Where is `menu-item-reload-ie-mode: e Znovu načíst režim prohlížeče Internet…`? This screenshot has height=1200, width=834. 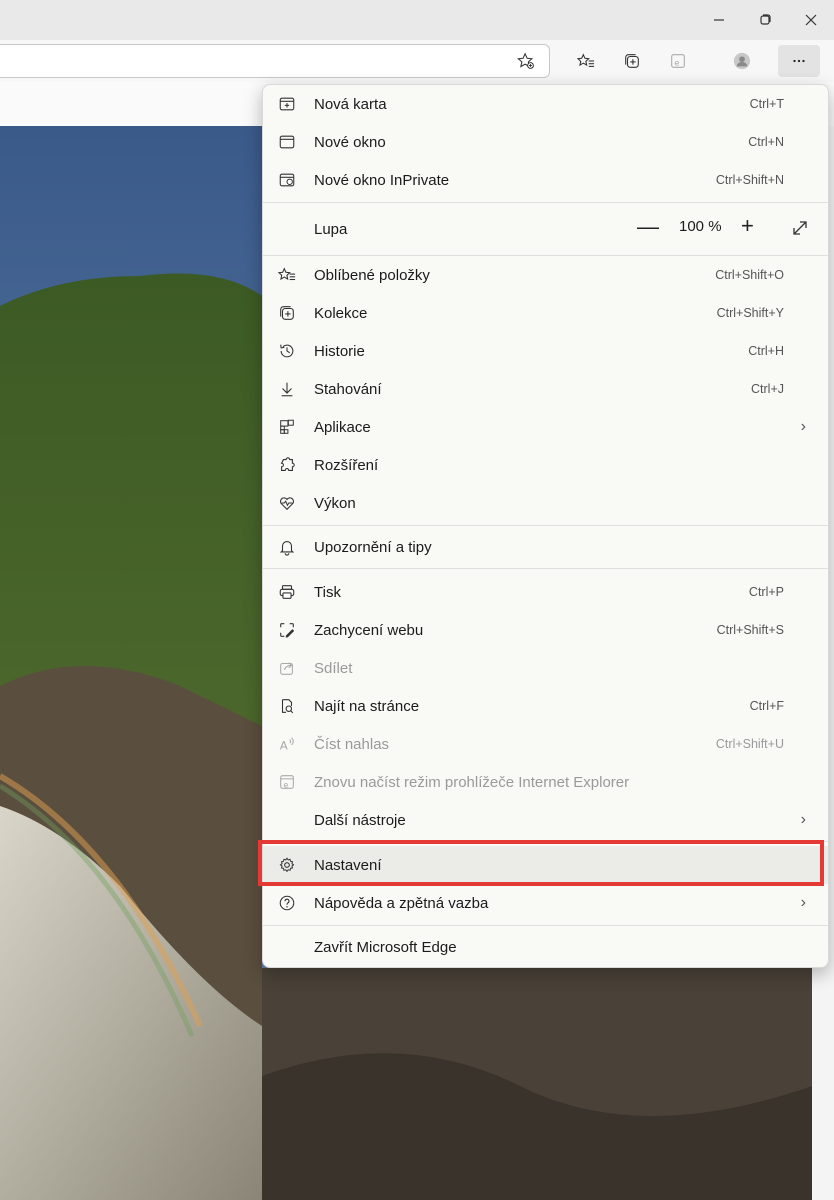 menu-item-reload-ie-mode: e Znovu načíst režim prohlížeče Internet… is located at coordinates (545, 782).